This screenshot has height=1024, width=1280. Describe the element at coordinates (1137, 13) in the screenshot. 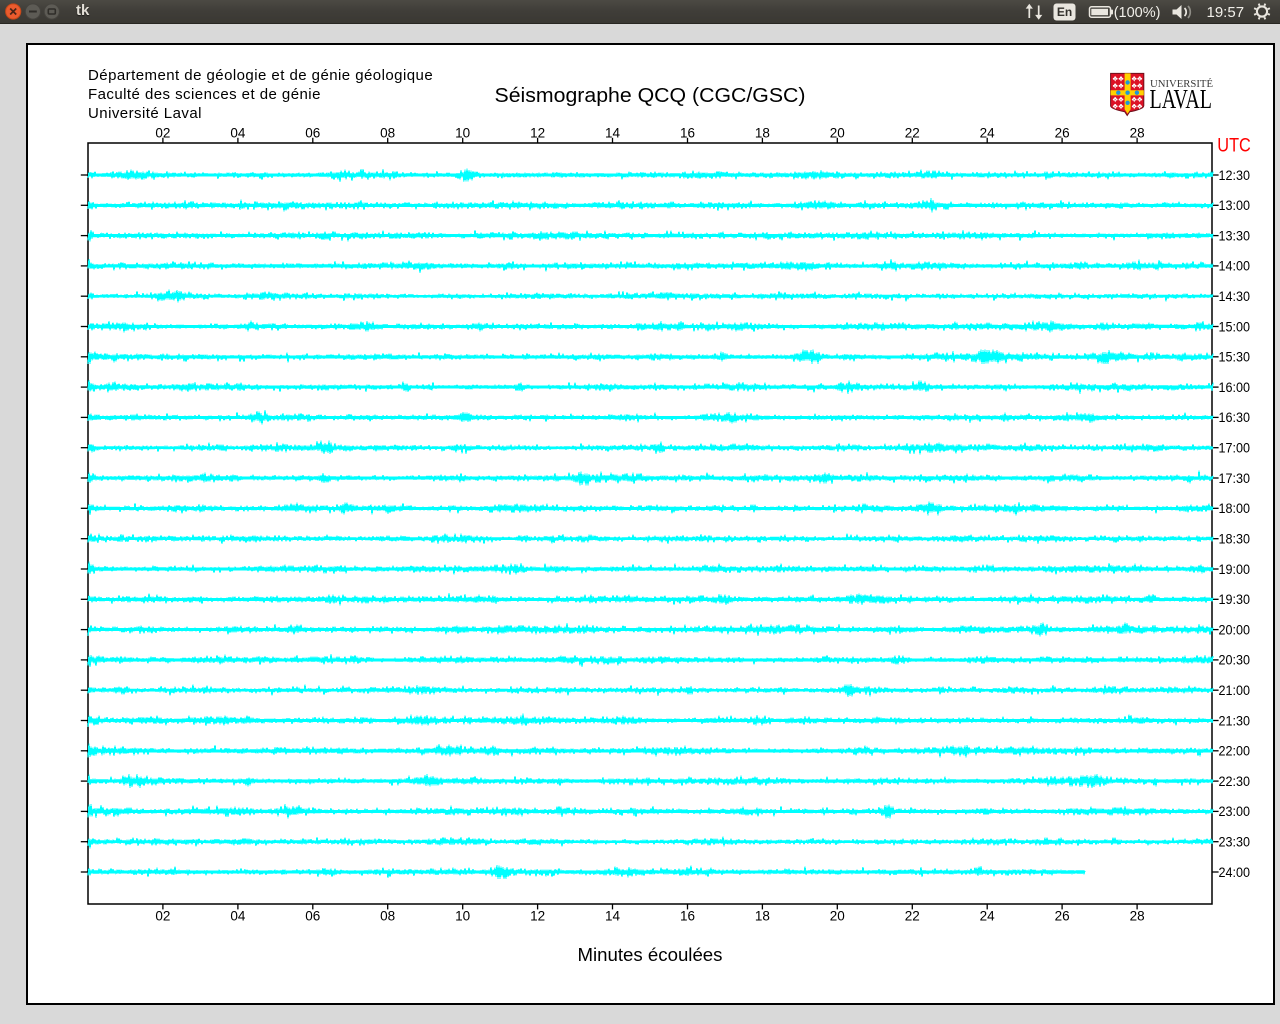

I see `svg-text: (100%)` at that location.